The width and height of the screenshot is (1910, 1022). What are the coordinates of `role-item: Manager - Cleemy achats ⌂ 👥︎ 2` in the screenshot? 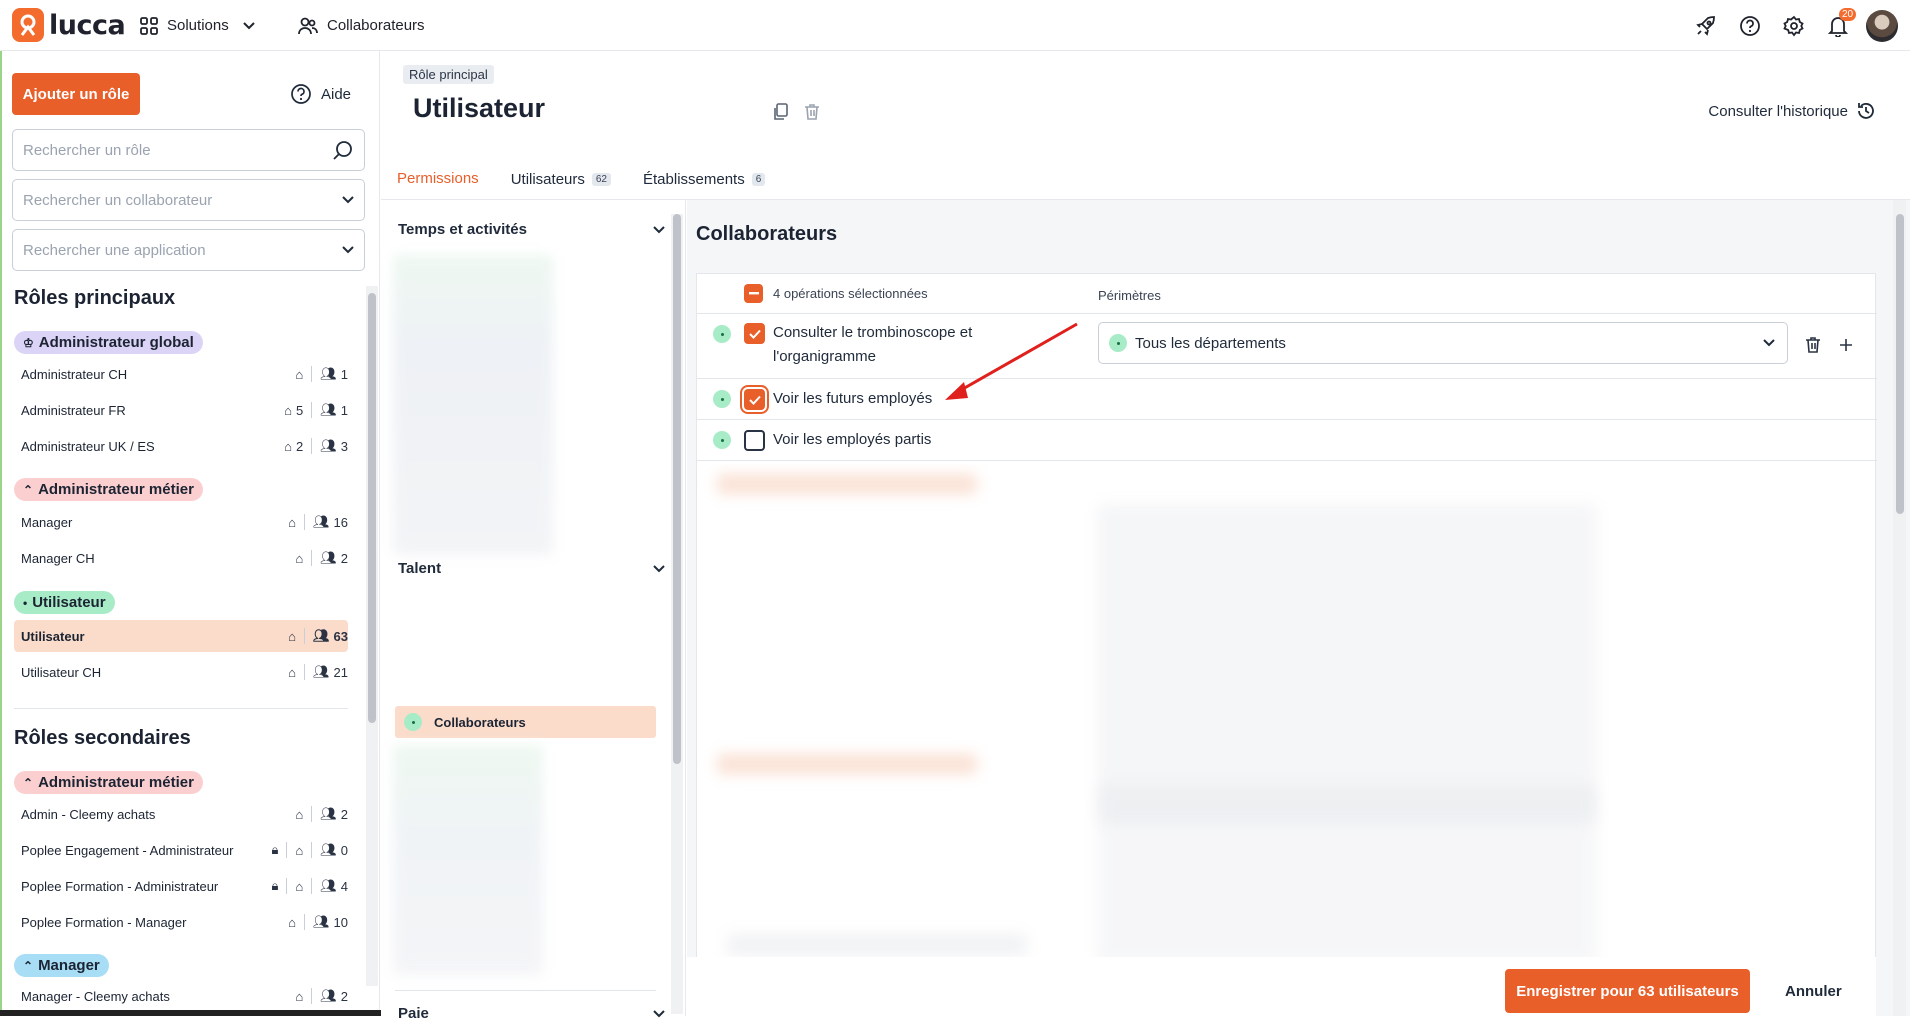 It's located at (181, 996).